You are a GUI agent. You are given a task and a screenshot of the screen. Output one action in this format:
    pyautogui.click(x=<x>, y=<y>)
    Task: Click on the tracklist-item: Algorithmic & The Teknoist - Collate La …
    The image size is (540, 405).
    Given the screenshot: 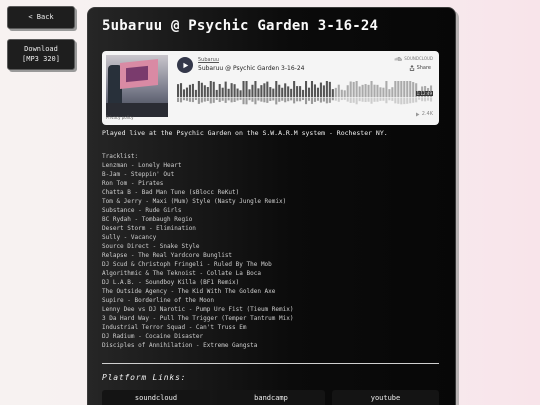 What is the action you would take?
    pyautogui.click(x=181, y=273)
    